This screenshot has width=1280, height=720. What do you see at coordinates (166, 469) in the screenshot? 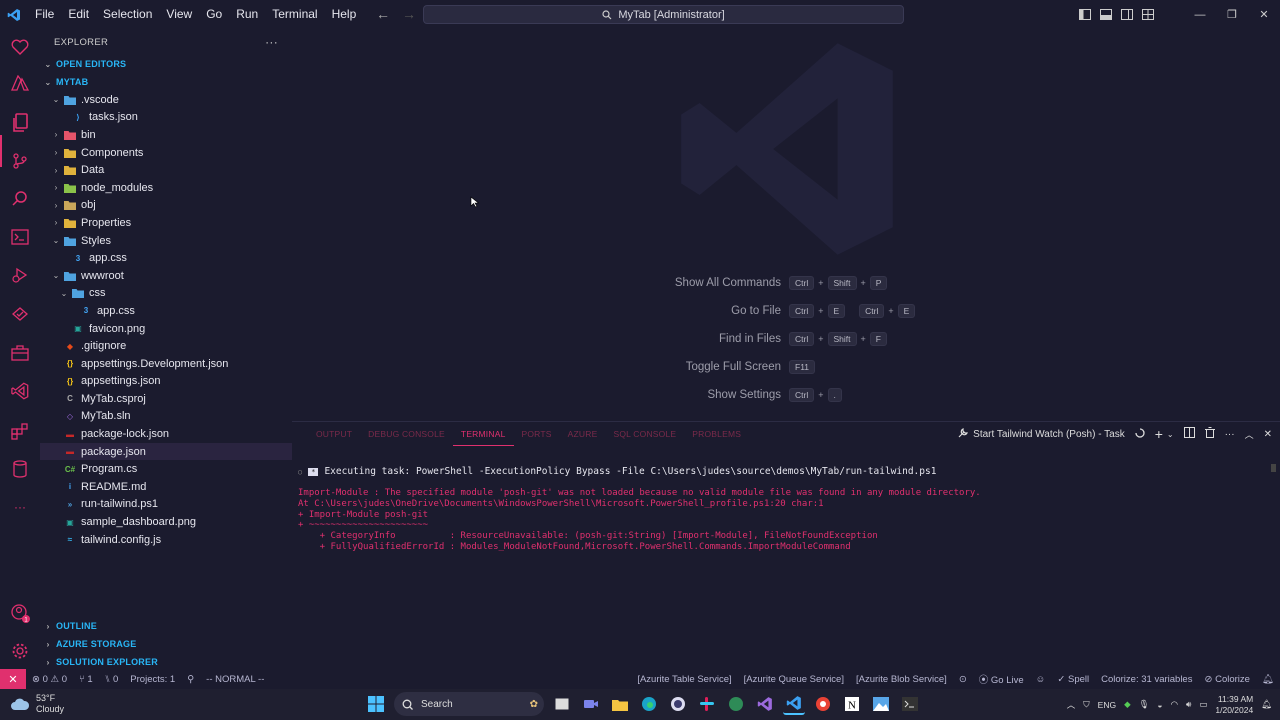
I see `tree-item: C# Program.cs` at bounding box center [166, 469].